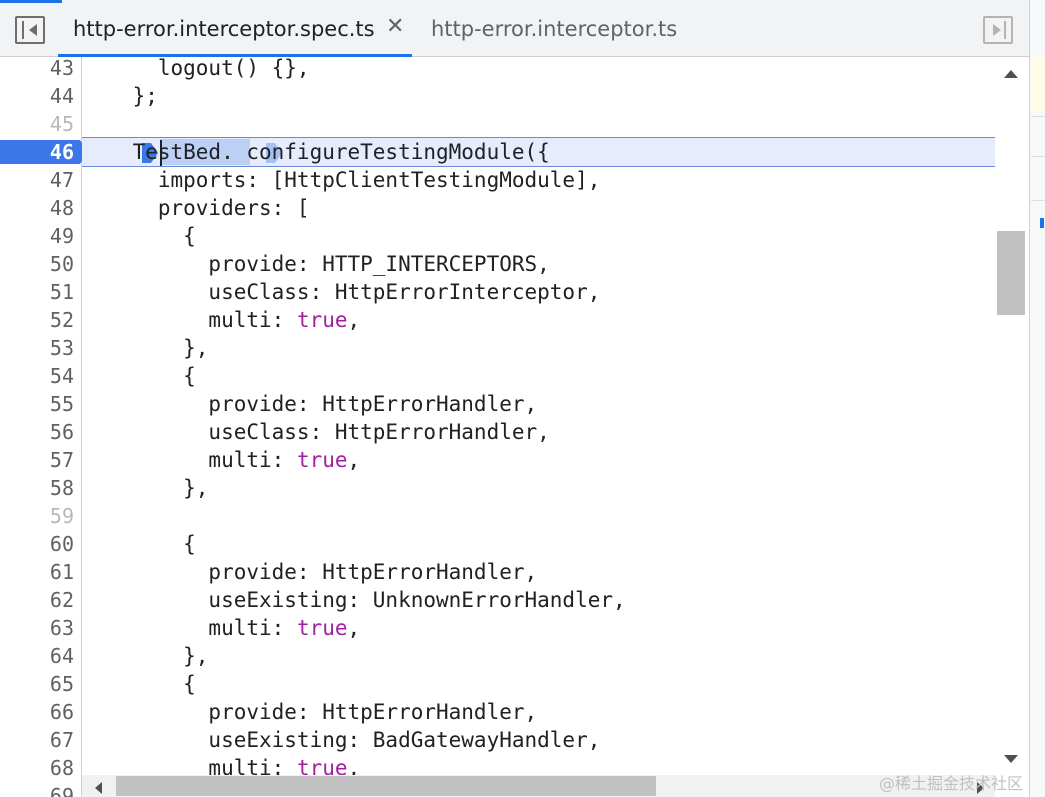 This screenshot has height=797, width=1045. What do you see at coordinates (37, 432) in the screenshot?
I see `line-number: 56` at bounding box center [37, 432].